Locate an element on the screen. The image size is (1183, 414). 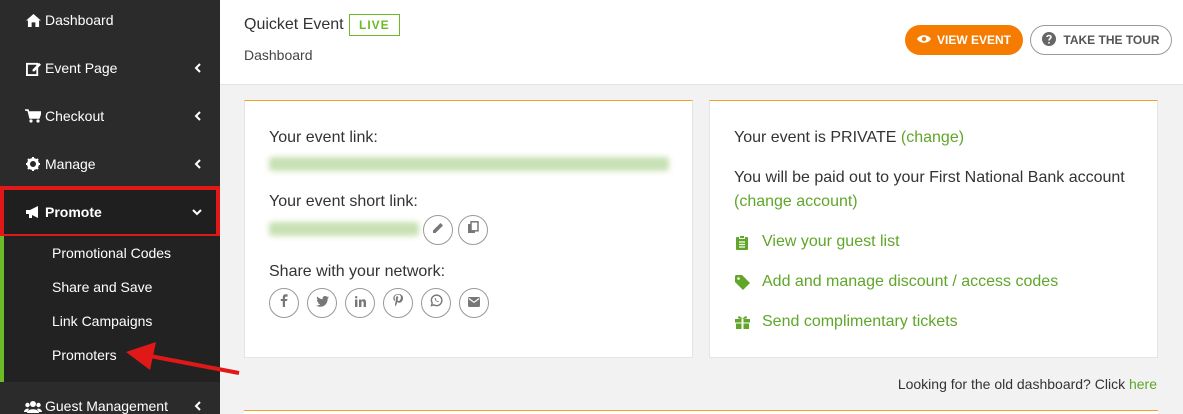
take-tour-button: TAKE THE TOUR is located at coordinates (1101, 40).